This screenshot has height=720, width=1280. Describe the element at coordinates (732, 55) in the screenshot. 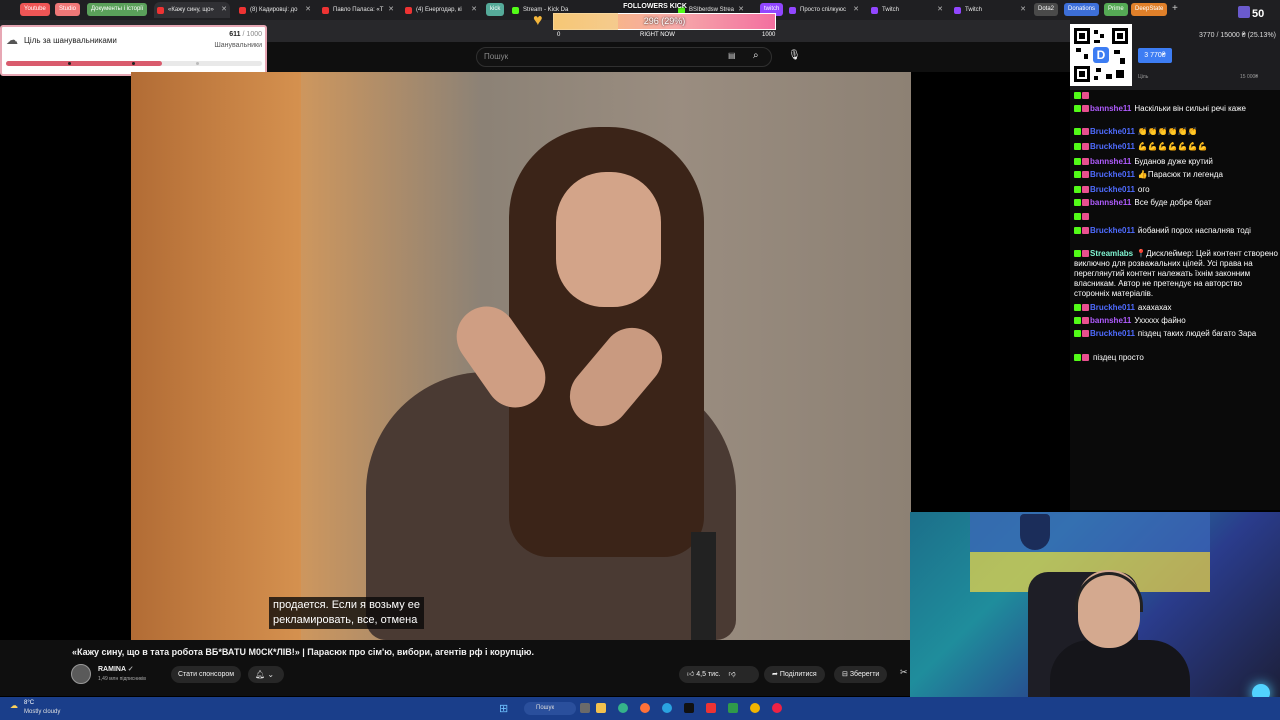

I see `keyboard-icon: ▤` at that location.